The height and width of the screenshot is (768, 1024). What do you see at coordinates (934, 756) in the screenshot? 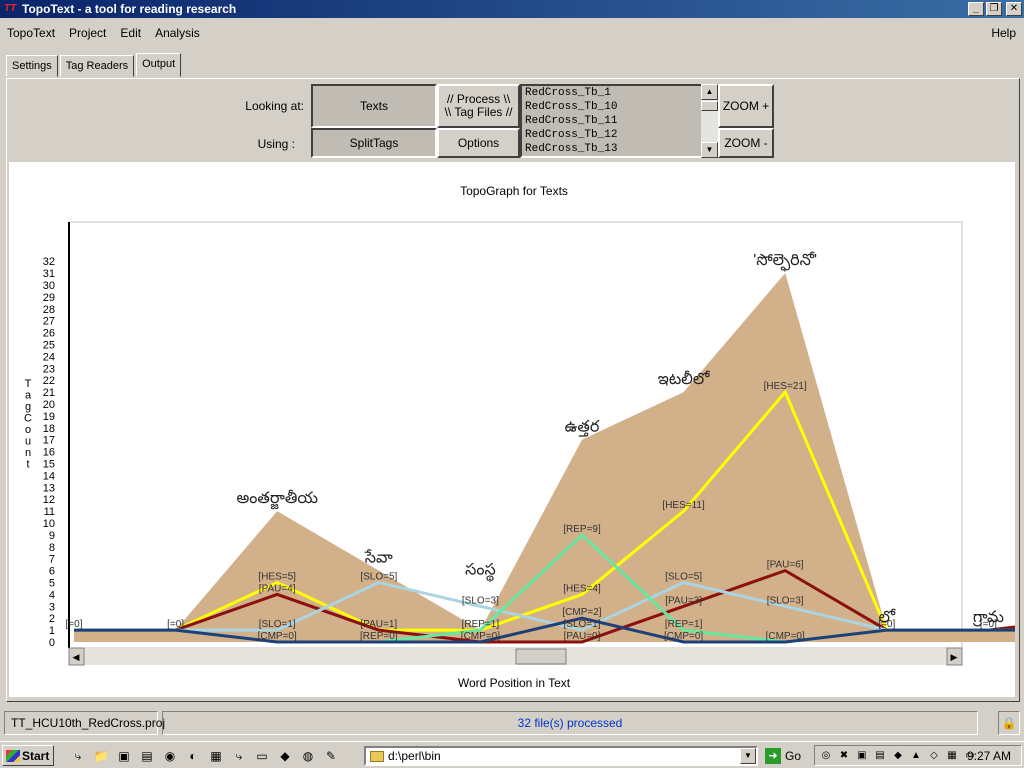
I see `tray-icon: ◇` at bounding box center [934, 756].